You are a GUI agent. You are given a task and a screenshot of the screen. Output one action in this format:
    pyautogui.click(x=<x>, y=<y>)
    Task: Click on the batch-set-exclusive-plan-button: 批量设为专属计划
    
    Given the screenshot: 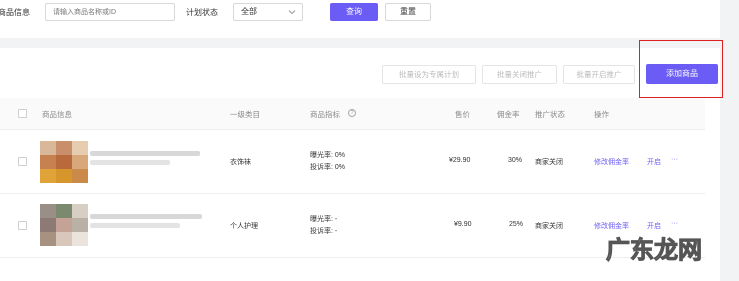 What is the action you would take?
    pyautogui.click(x=429, y=74)
    